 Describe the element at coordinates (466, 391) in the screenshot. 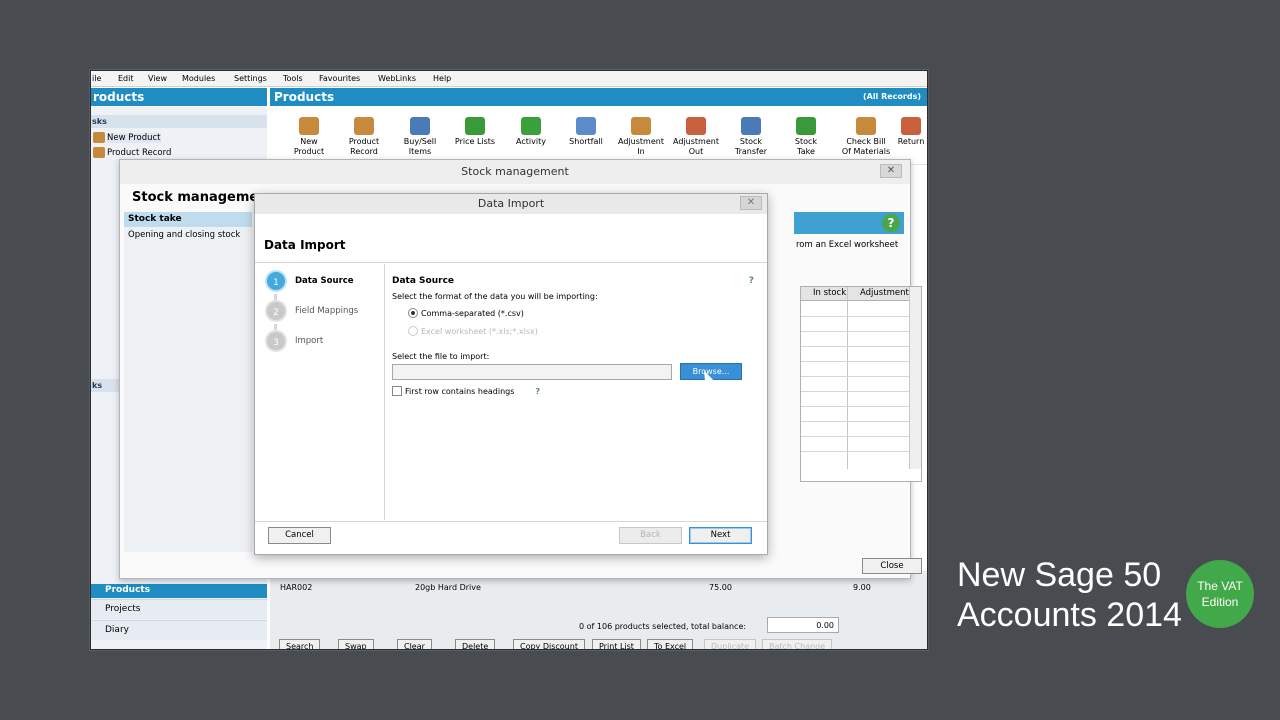

I see `first-row-headings-option: First row contains headings ?` at that location.